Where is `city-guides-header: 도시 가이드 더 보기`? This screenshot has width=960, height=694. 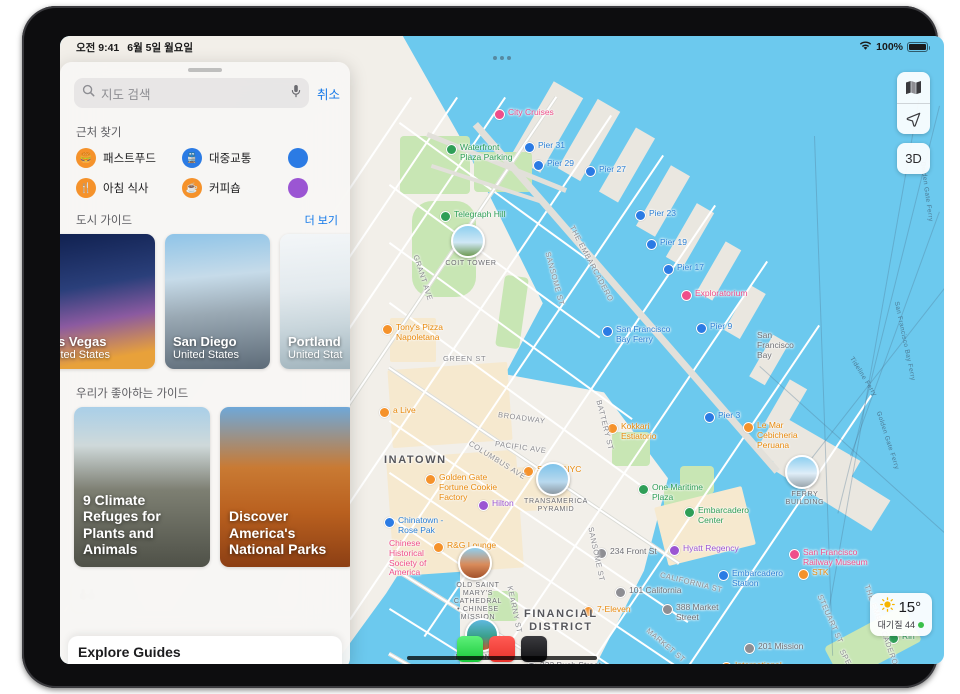
city-guides-header: 도시 가이드 더 보기 is located at coordinates (205, 219).